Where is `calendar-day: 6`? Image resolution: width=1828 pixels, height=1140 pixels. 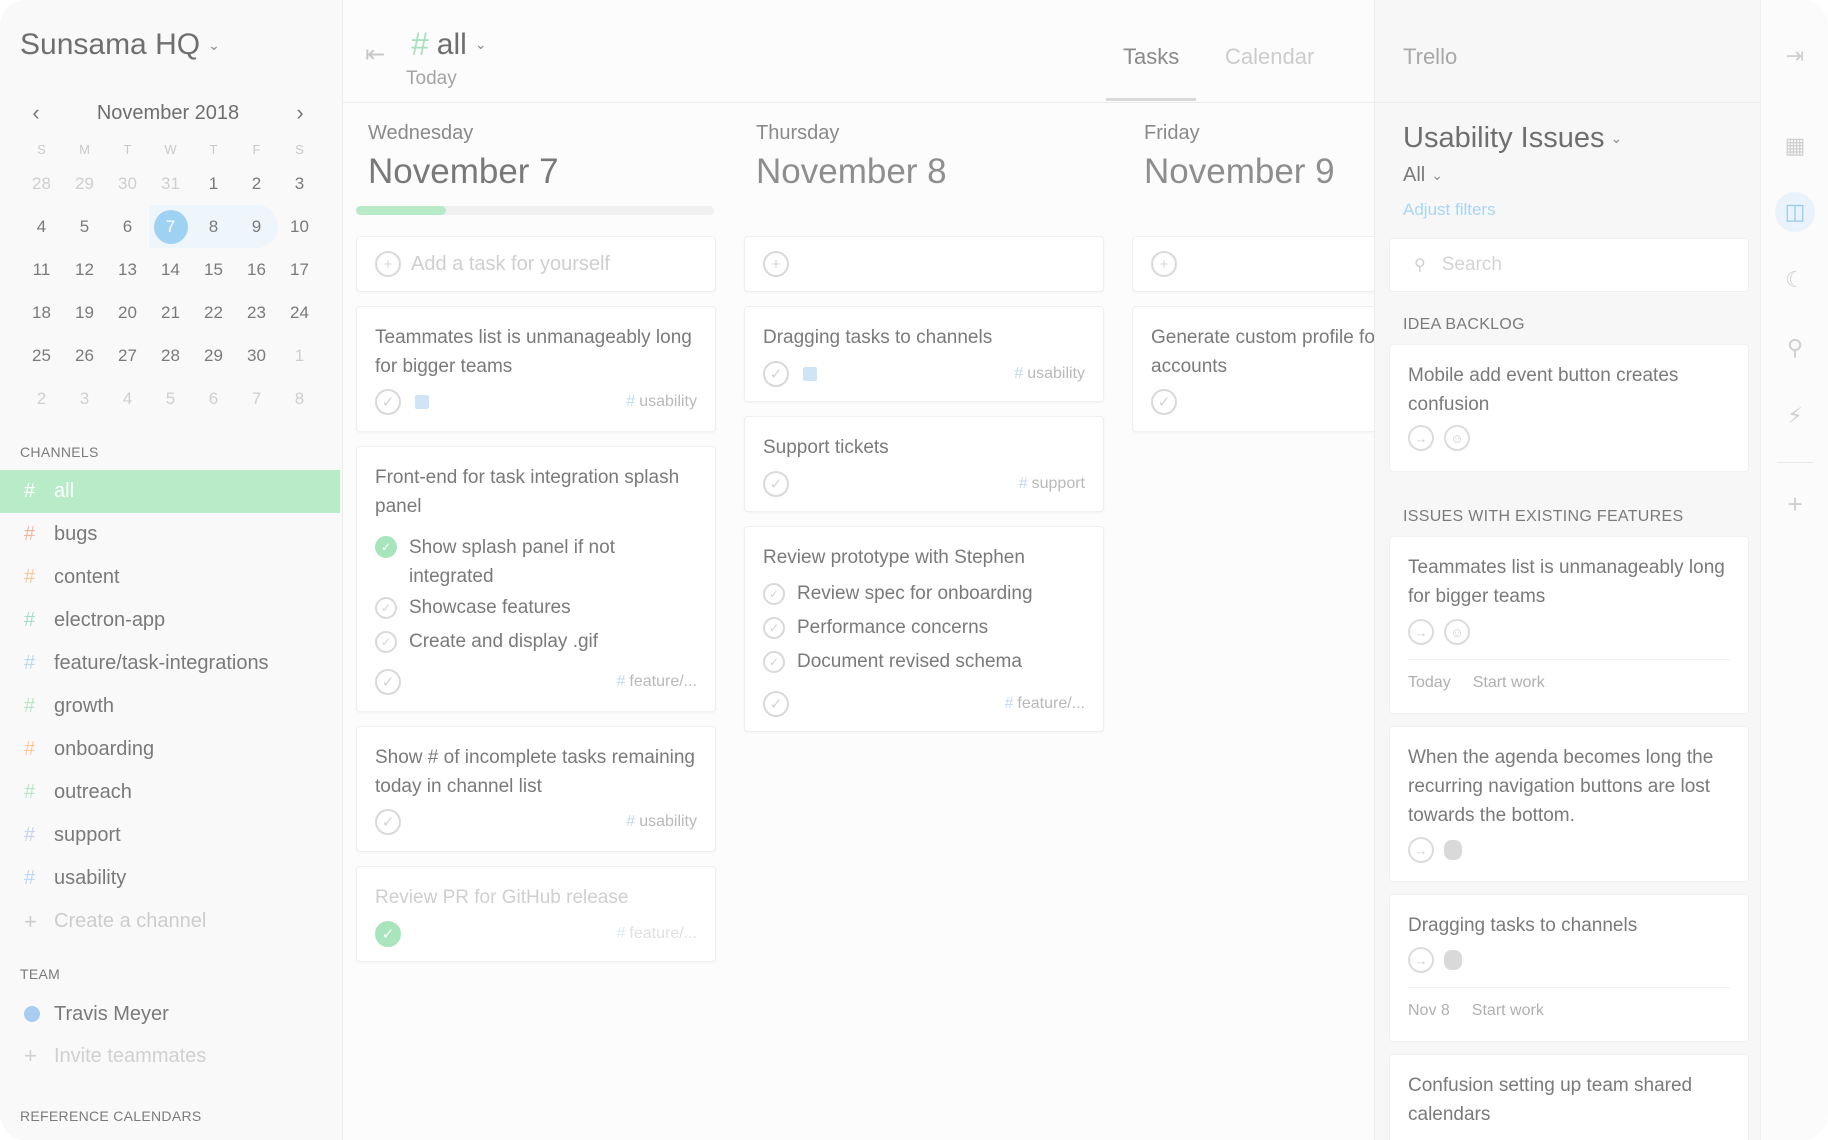
calendar-day: 6 is located at coordinates (127, 226).